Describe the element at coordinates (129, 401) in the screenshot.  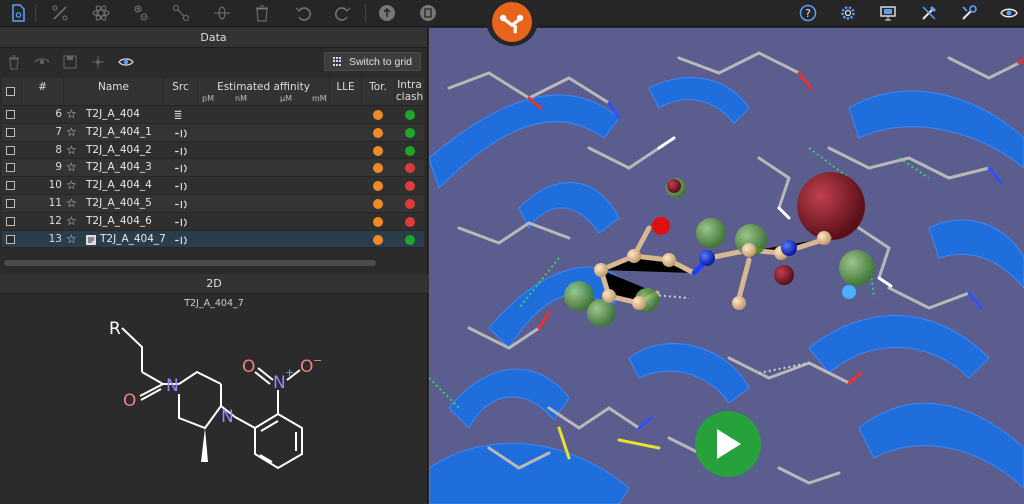
I see `atom-o-carbonyl-label: O` at that location.